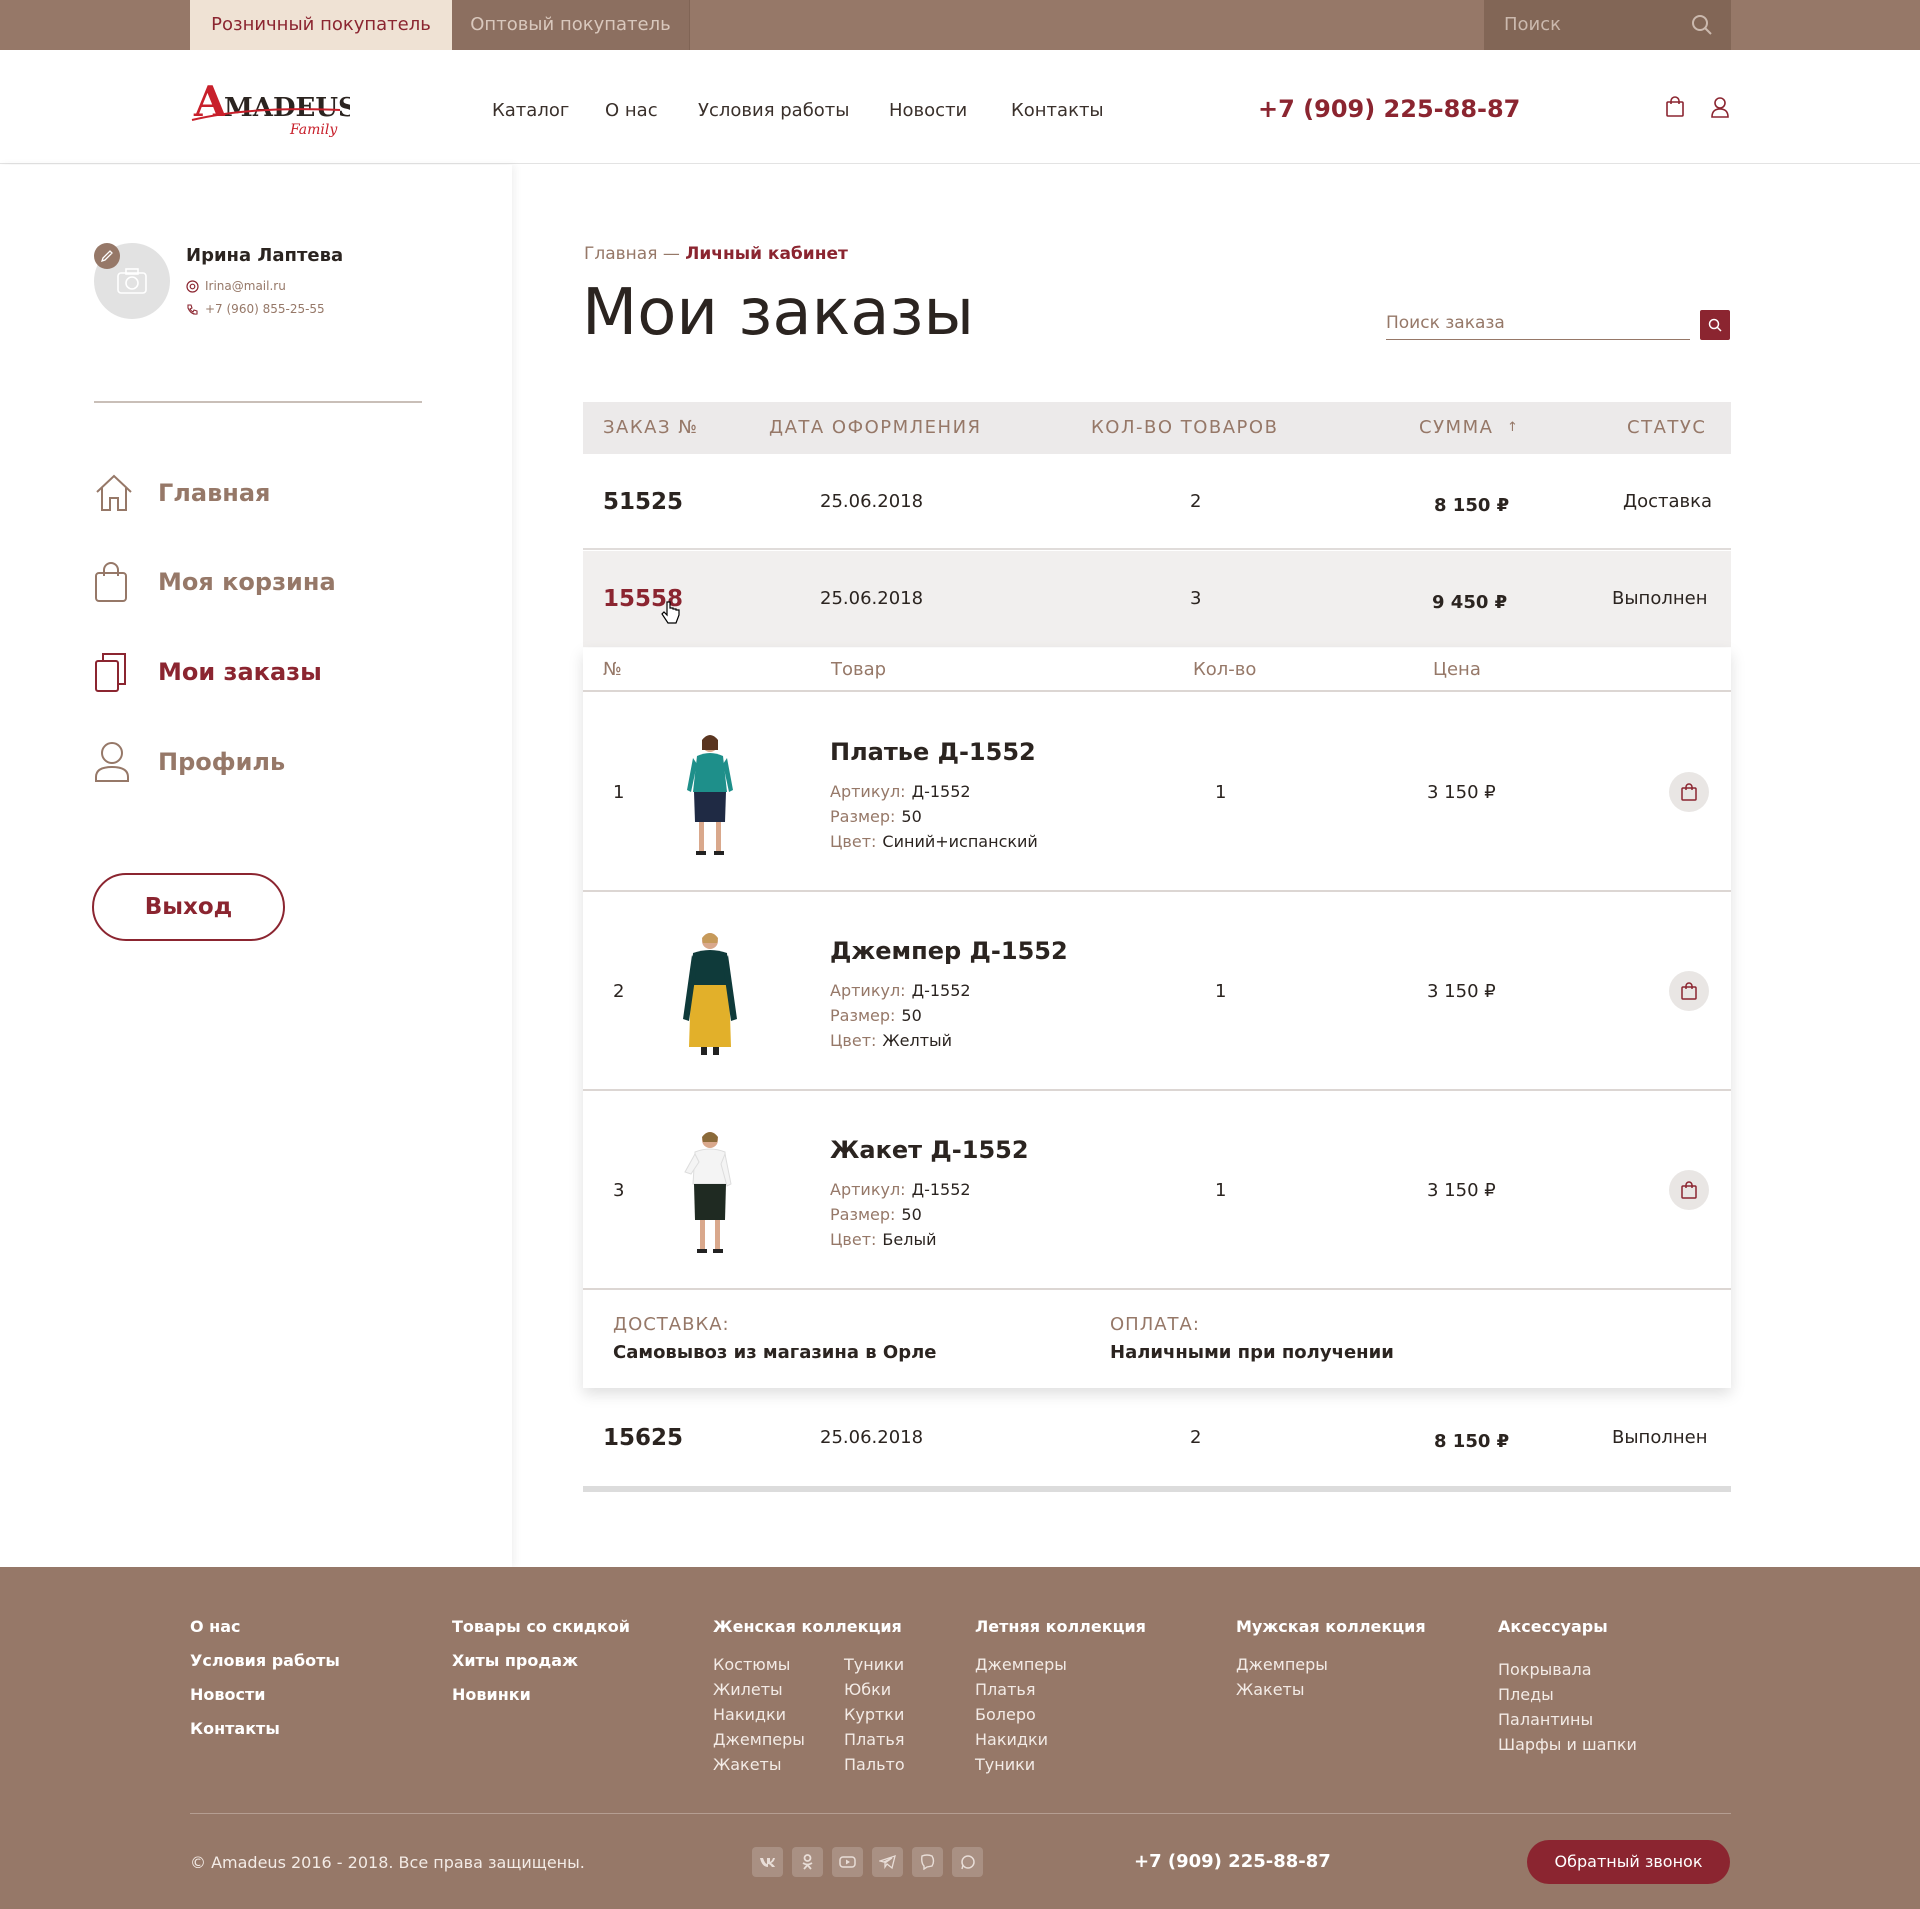  I want to click on order-search-button, so click(1715, 325).